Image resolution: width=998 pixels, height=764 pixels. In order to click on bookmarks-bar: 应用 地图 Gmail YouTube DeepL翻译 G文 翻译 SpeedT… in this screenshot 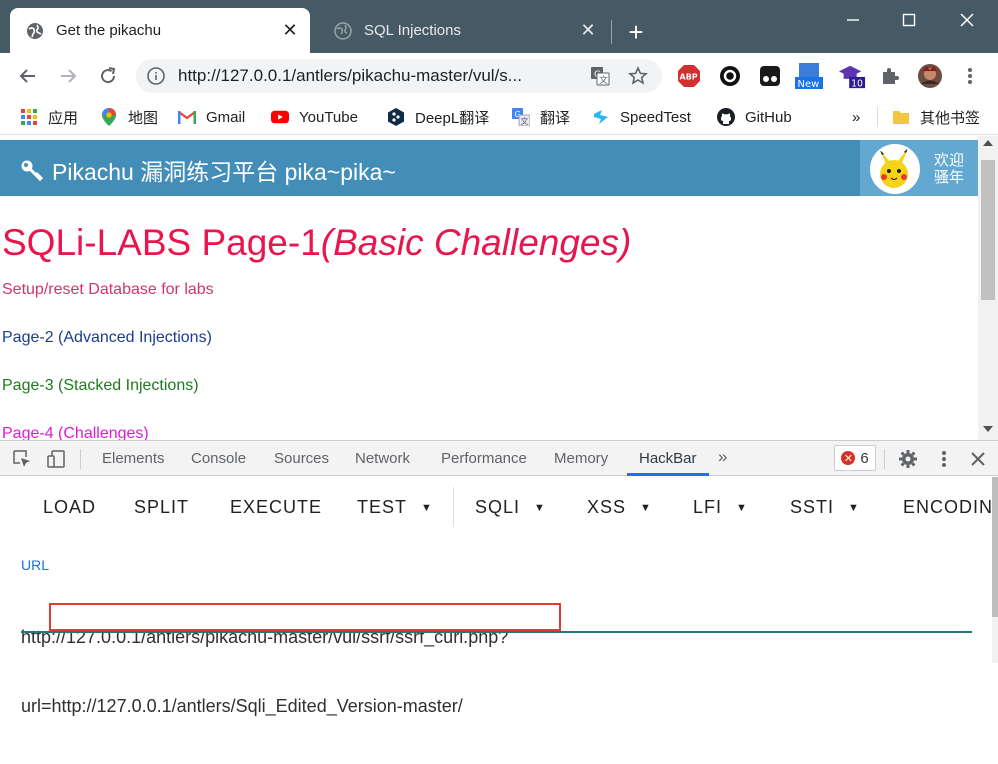, I will do `click(499, 117)`.